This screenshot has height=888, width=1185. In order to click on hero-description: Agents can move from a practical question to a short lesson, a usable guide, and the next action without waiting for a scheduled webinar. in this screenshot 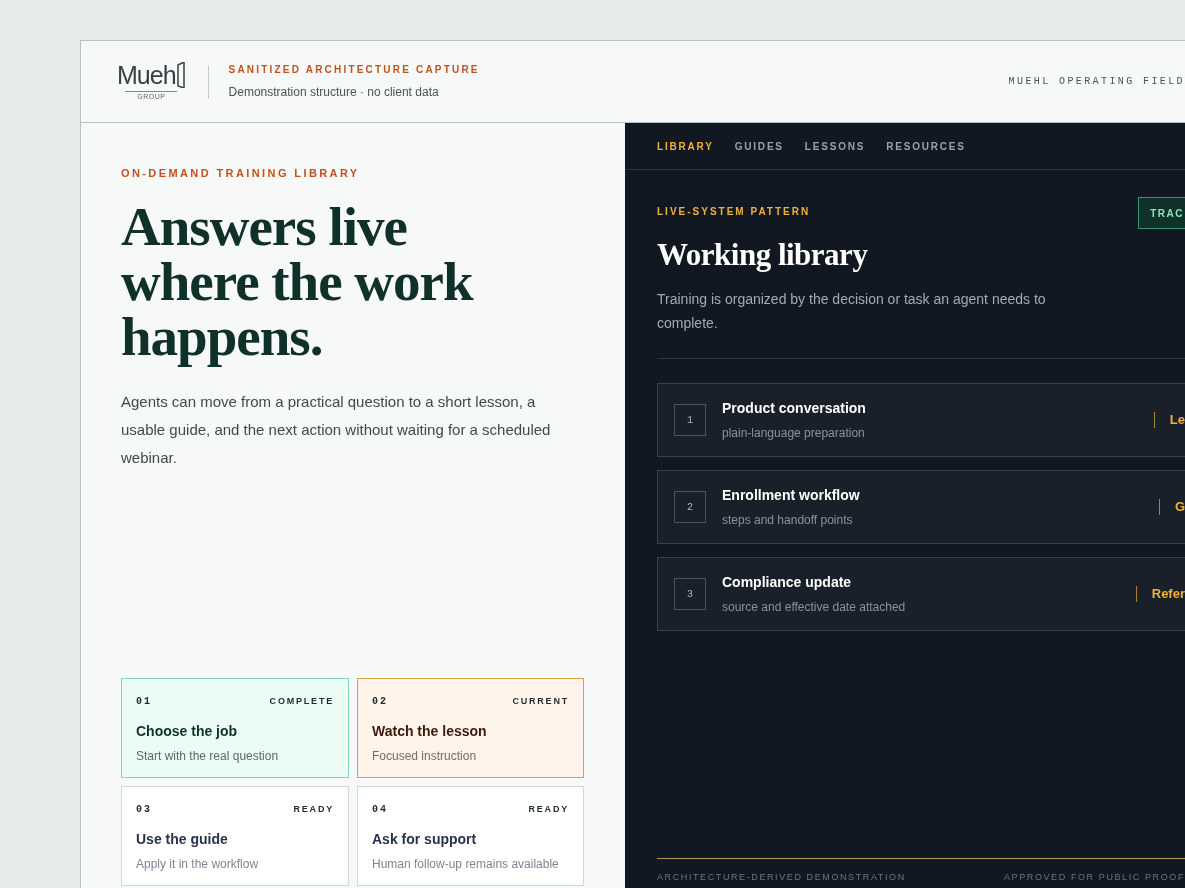, I will do `click(336, 429)`.